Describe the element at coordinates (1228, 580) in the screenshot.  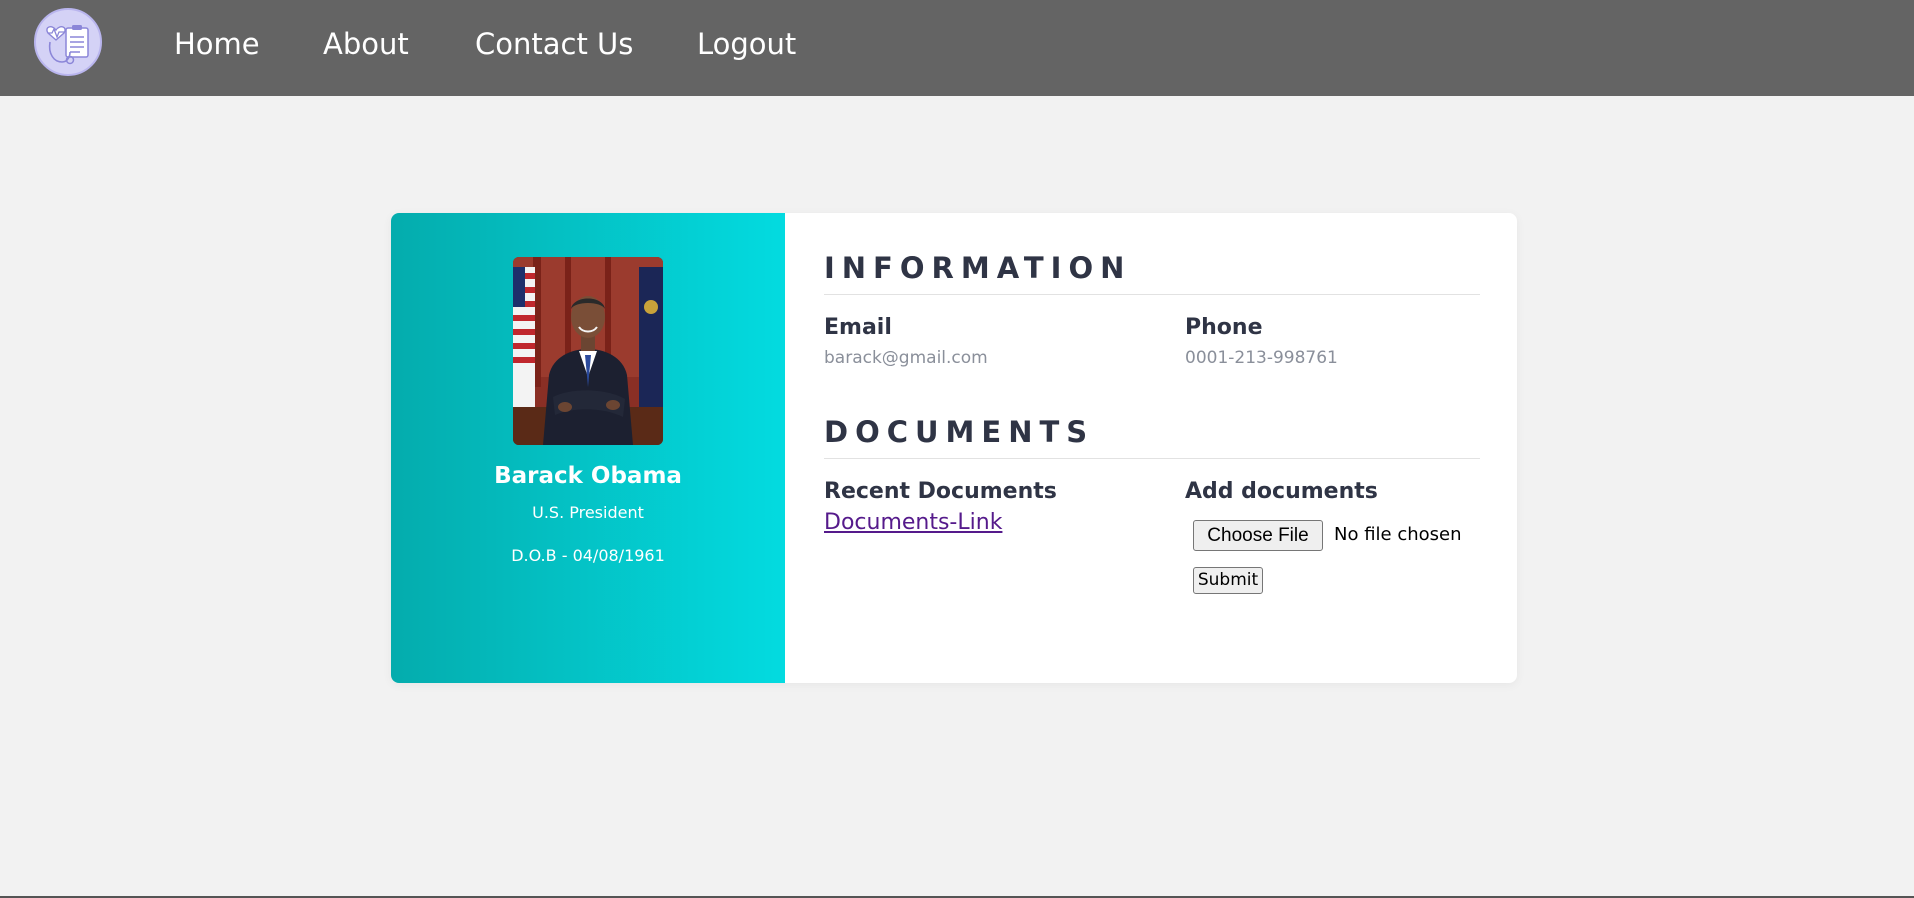
I see `submit-button: Submit` at that location.